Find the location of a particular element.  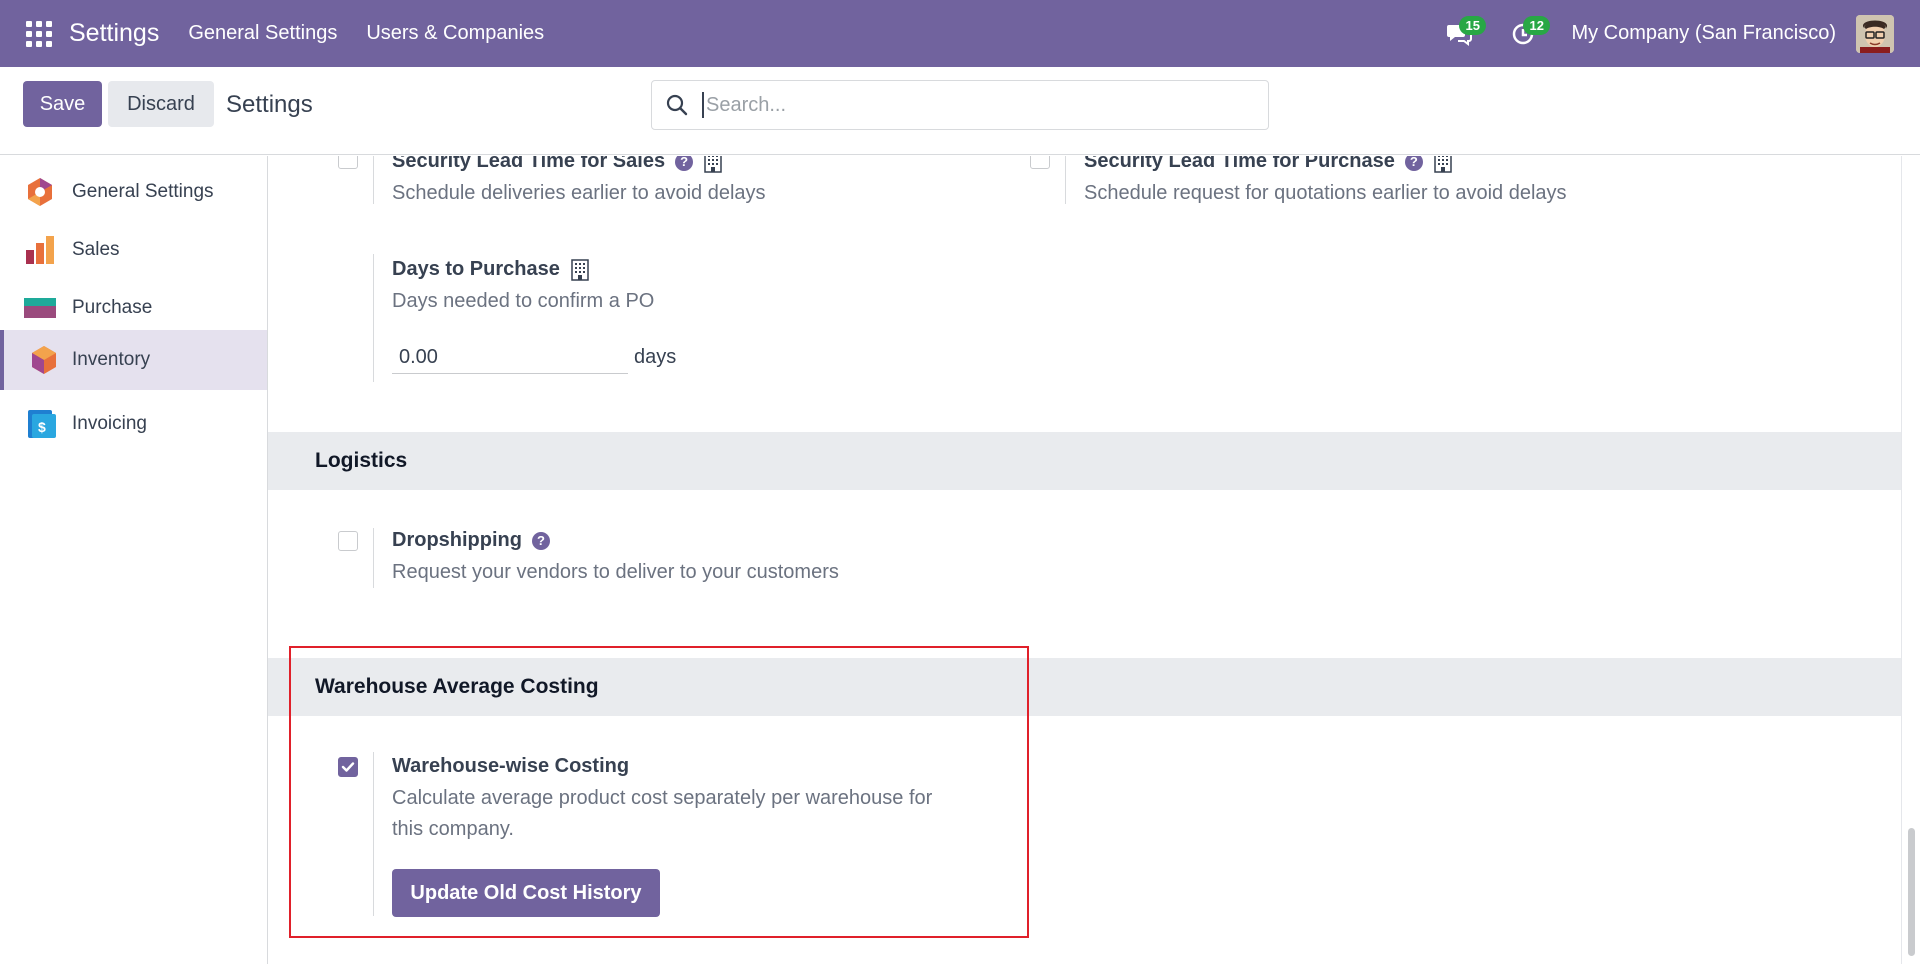

lead-time-sales-title: Security Lead Time for Sales ? is located at coordinates (557, 164).